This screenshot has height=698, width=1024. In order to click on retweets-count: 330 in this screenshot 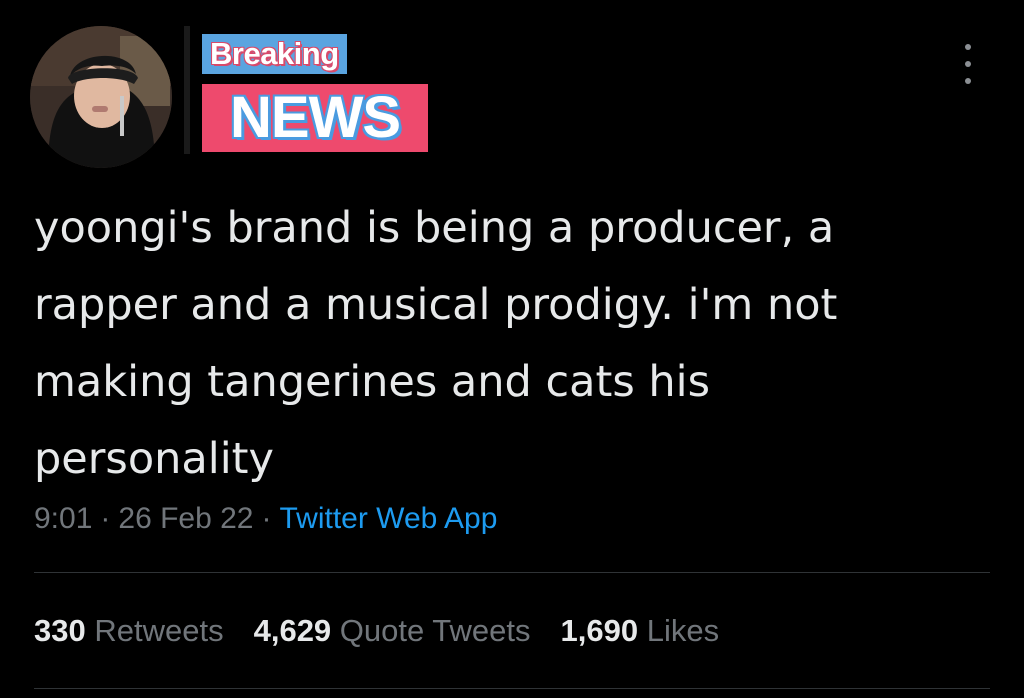, I will do `click(60, 630)`.